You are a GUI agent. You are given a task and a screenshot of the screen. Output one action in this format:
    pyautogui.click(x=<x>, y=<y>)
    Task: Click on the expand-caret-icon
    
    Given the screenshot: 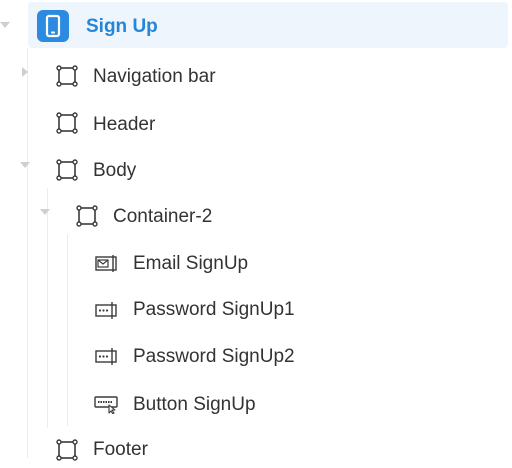 What is the action you would take?
    pyautogui.click(x=25, y=72)
    